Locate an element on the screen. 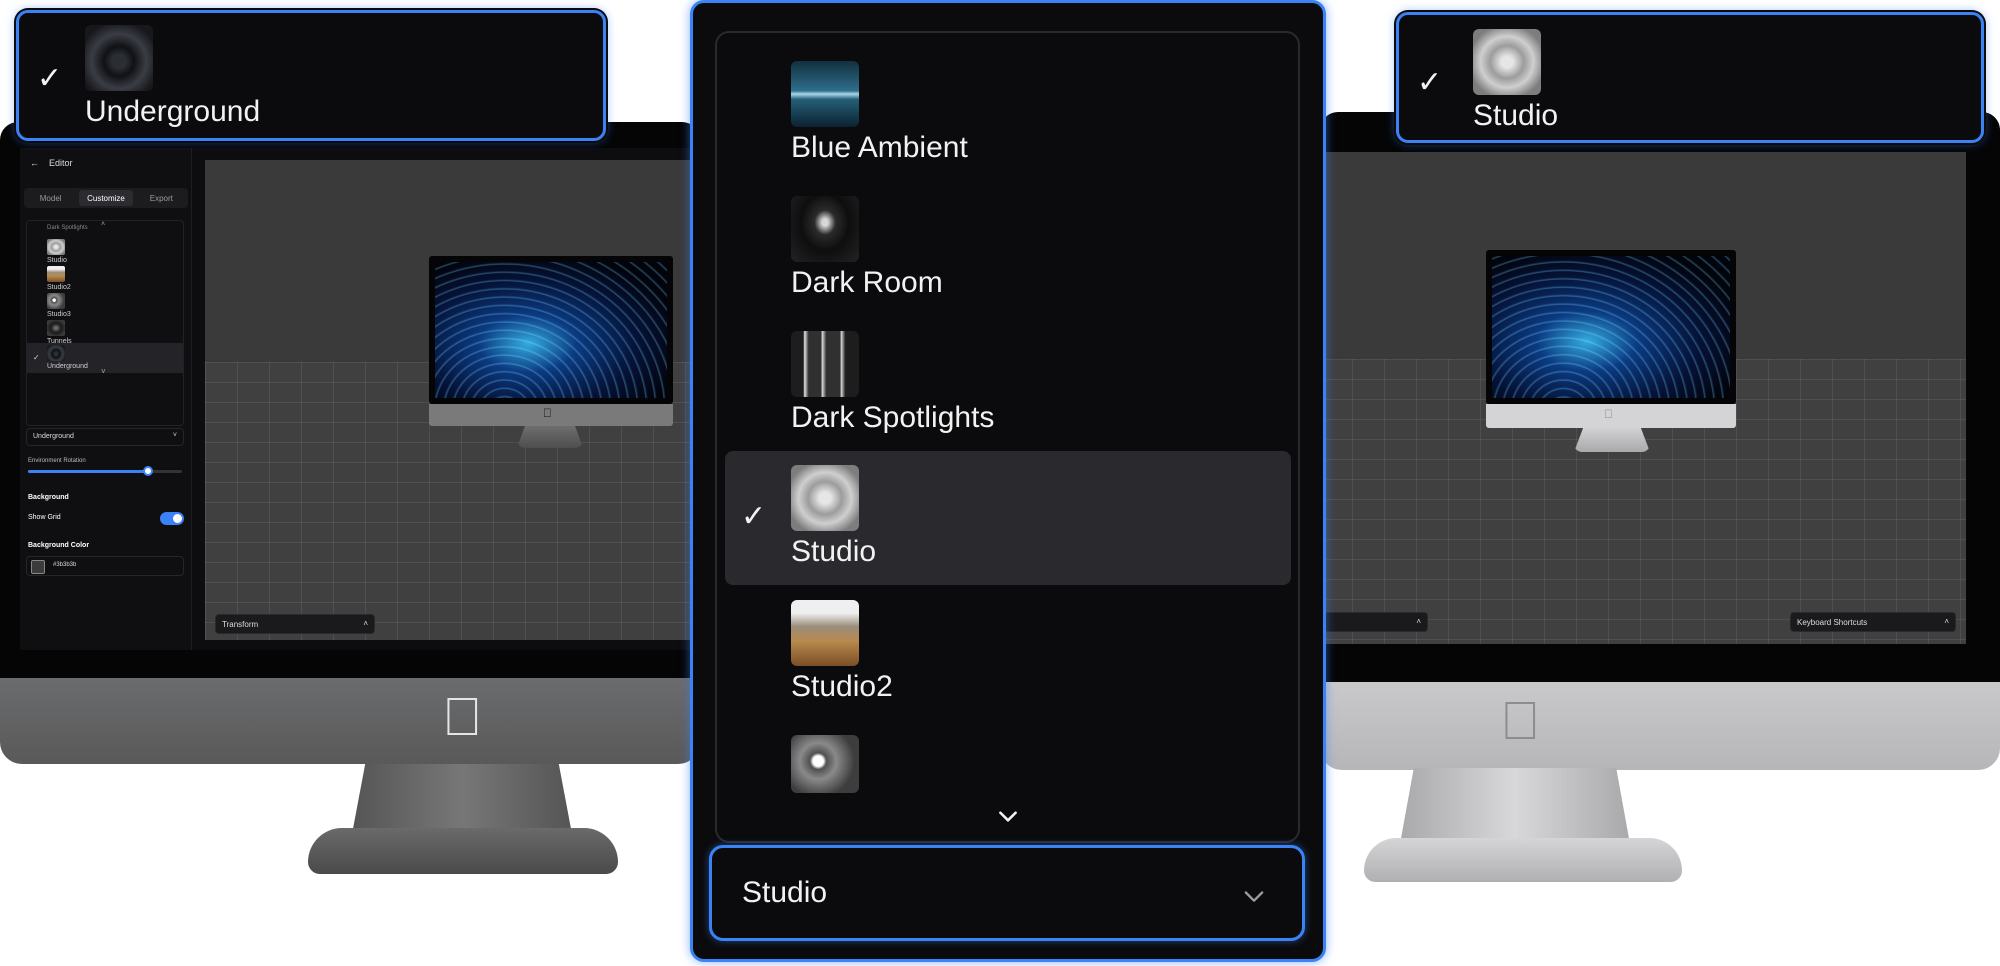 The height and width of the screenshot is (966, 2000). viewport-left:  Transform ˄ is located at coordinates (452, 400).